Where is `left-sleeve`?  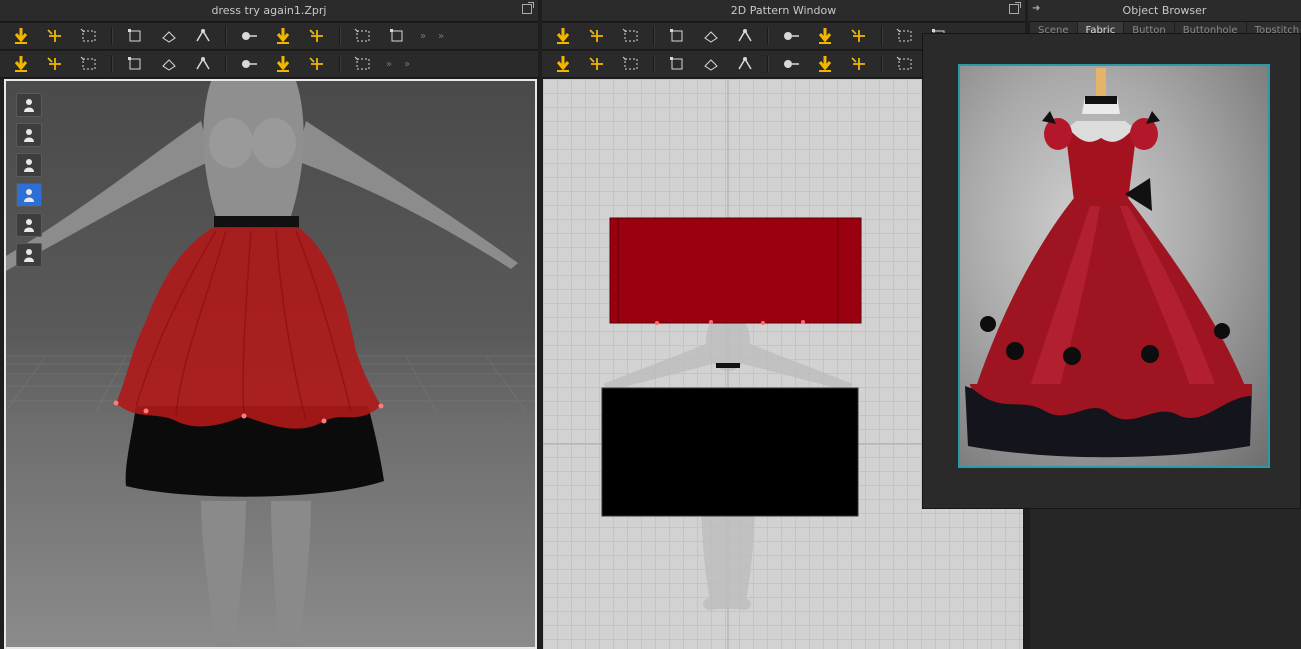
left-sleeve is located at coordinates (1058, 134).